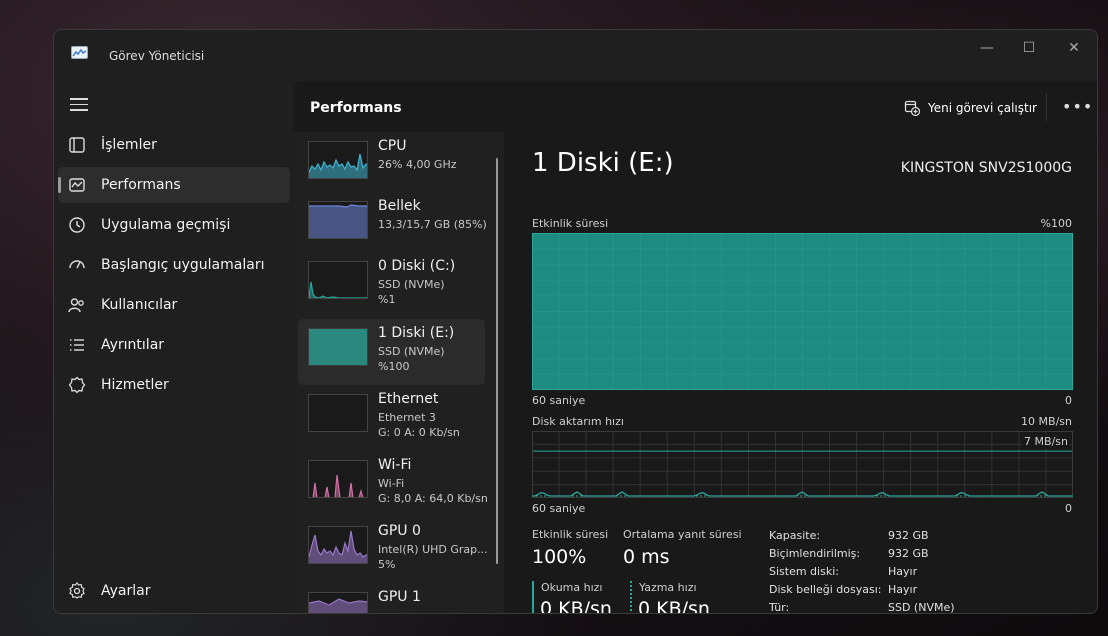  What do you see at coordinates (1074, 48) in the screenshot?
I see `close-button: ✕` at bounding box center [1074, 48].